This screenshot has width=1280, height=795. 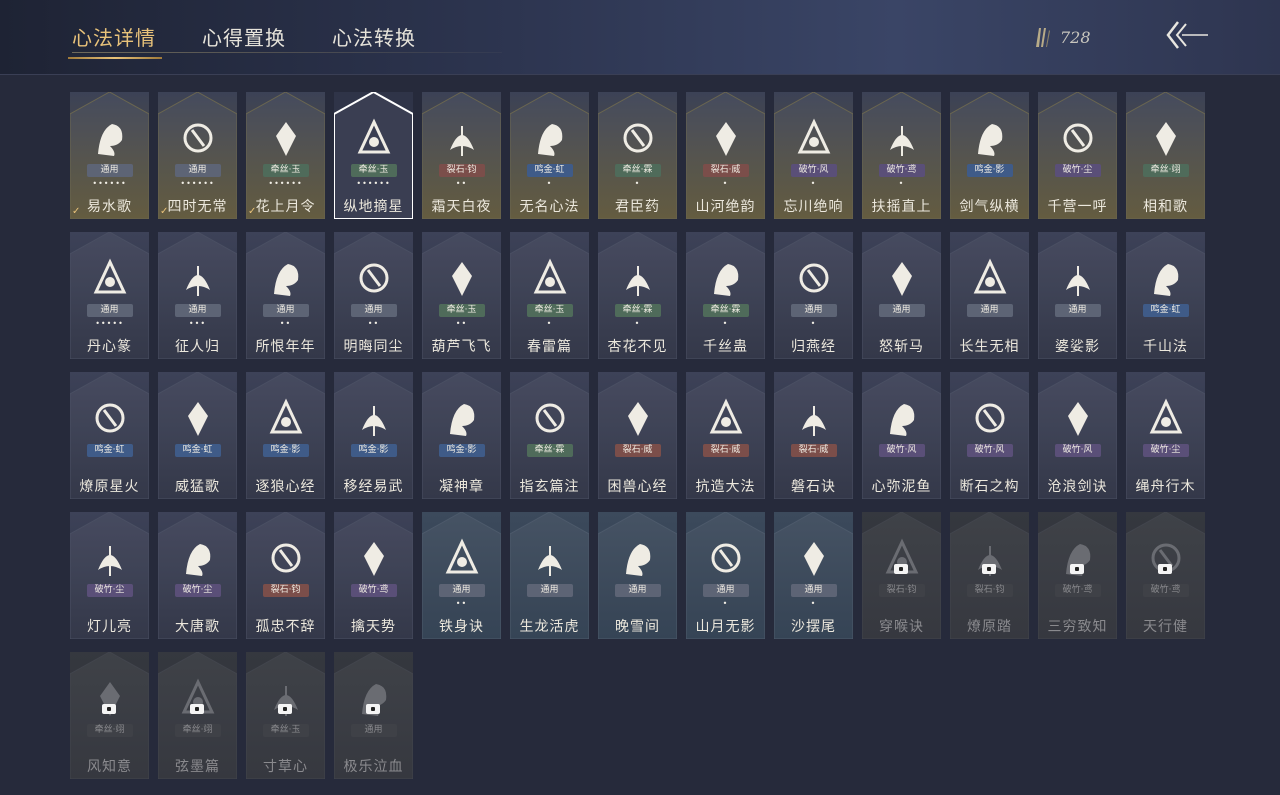 What do you see at coordinates (549, 155) in the screenshot?
I see `heart-method-card: 鸣金·虹 • 无名心法` at bounding box center [549, 155].